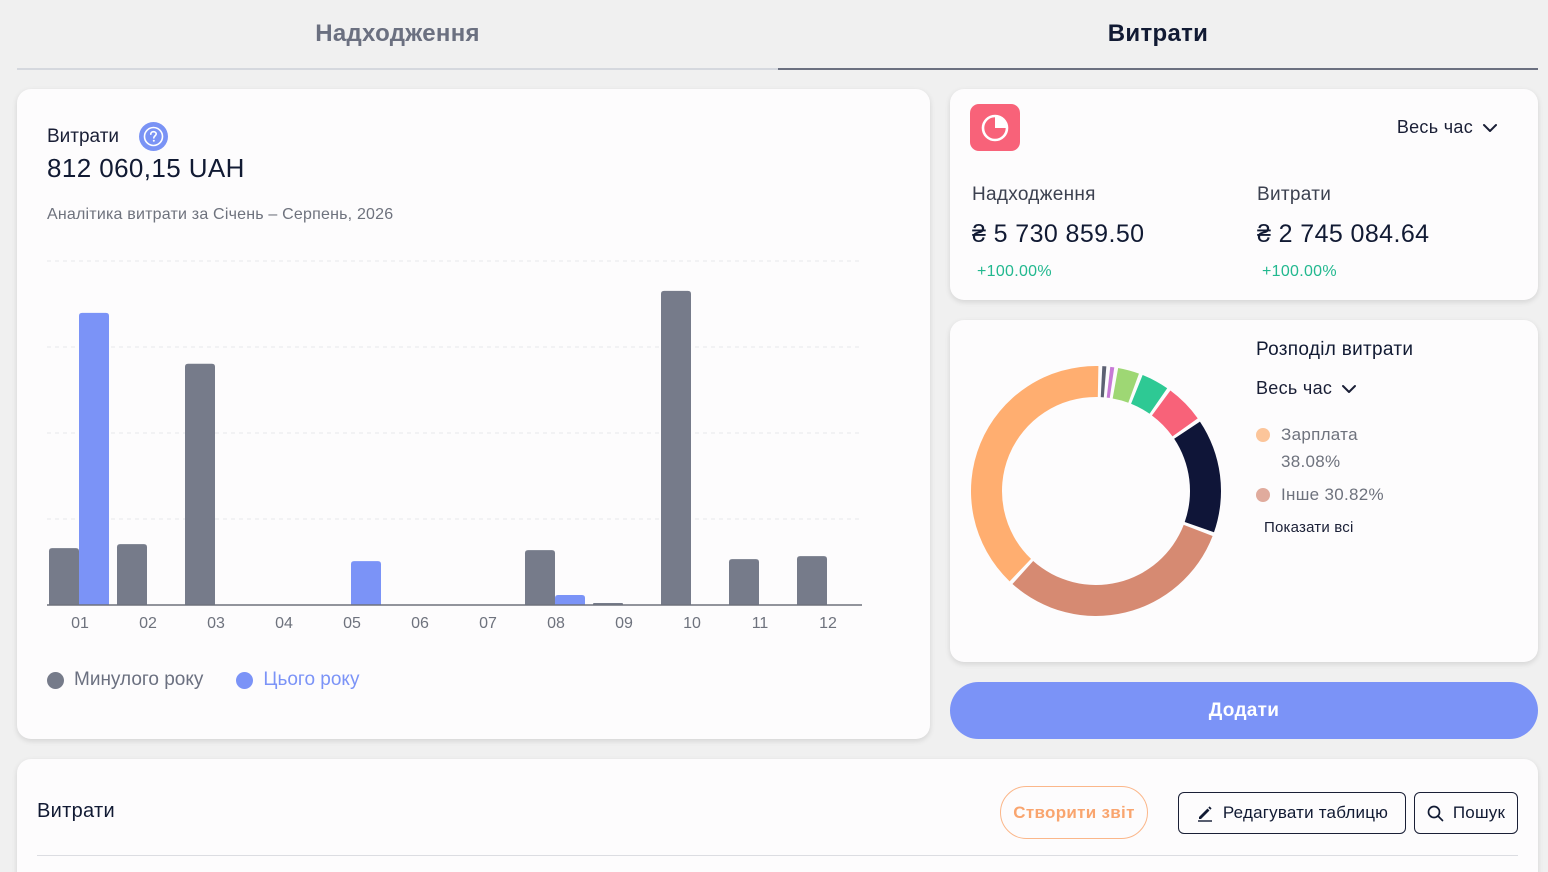 This screenshot has height=872, width=1548. I want to click on distribution-period-label: Весь час, so click(1294, 388).